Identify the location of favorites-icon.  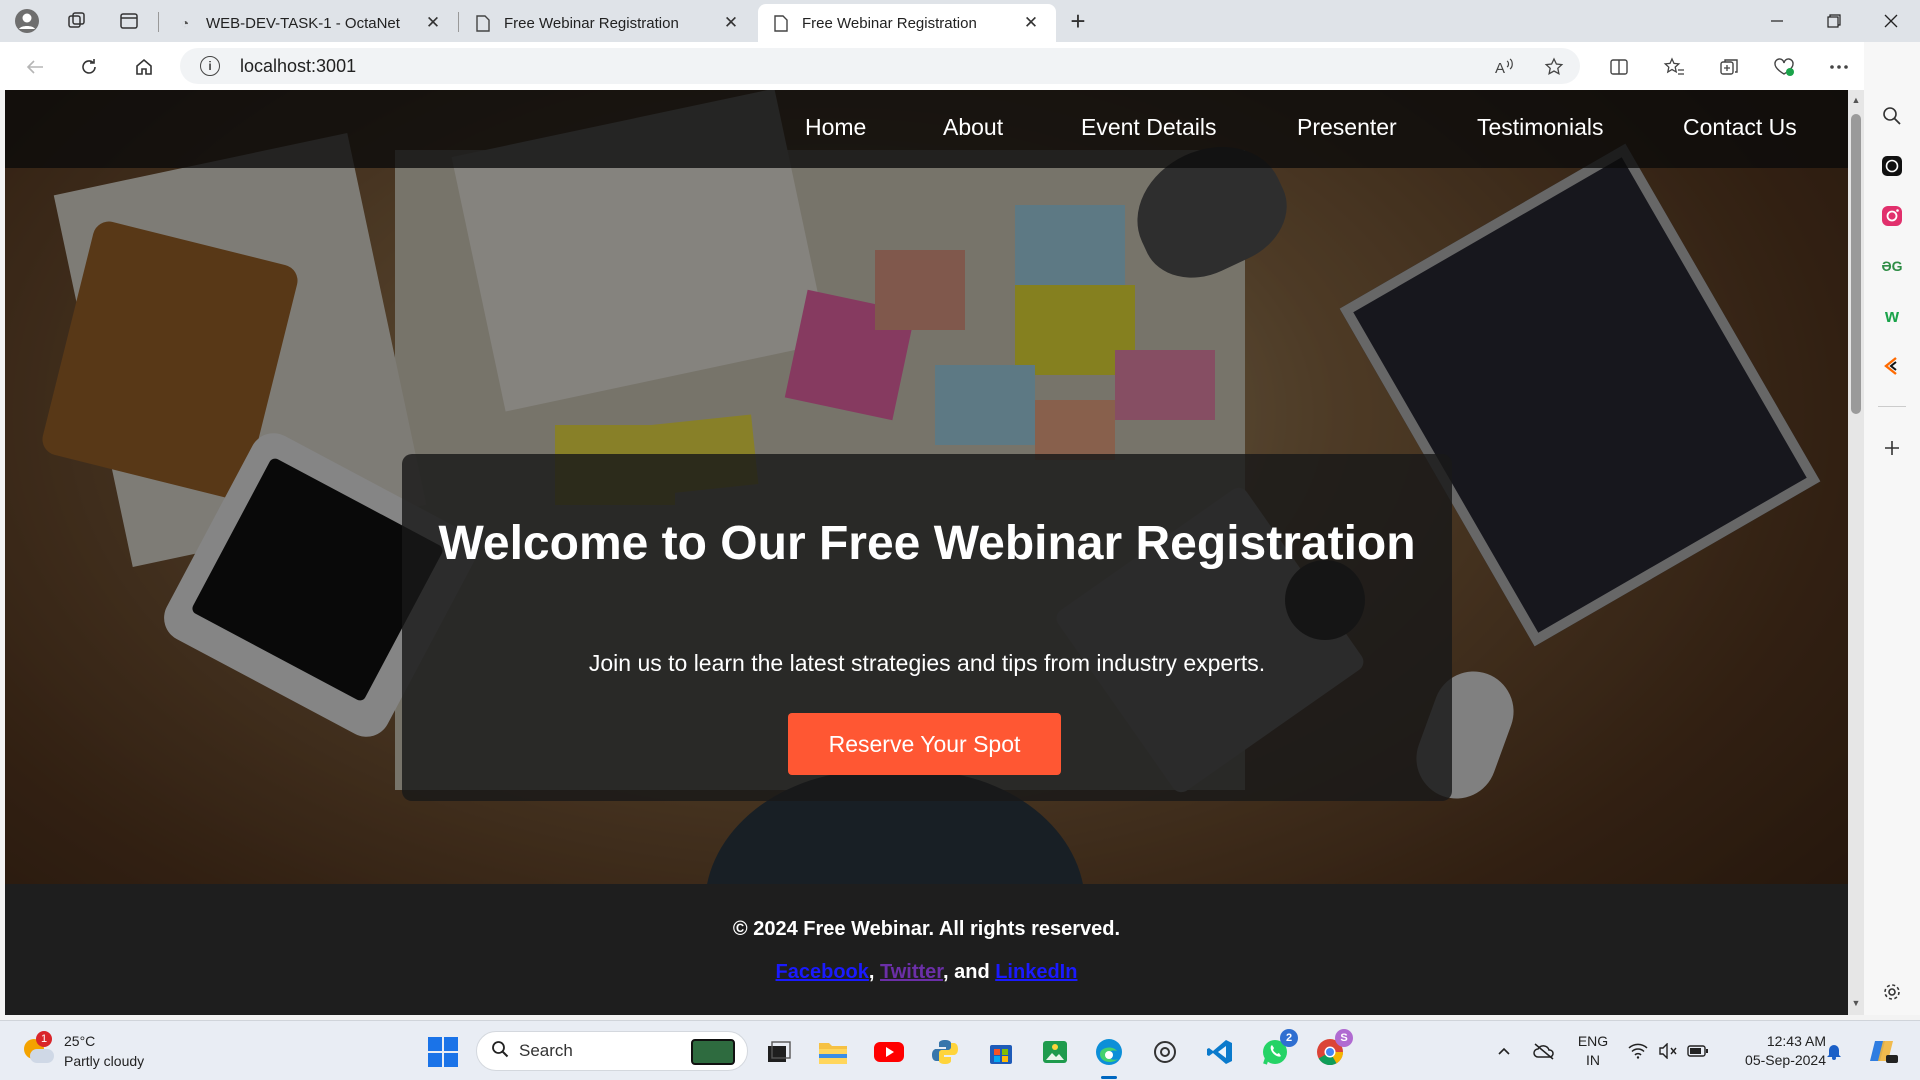
(1674, 67).